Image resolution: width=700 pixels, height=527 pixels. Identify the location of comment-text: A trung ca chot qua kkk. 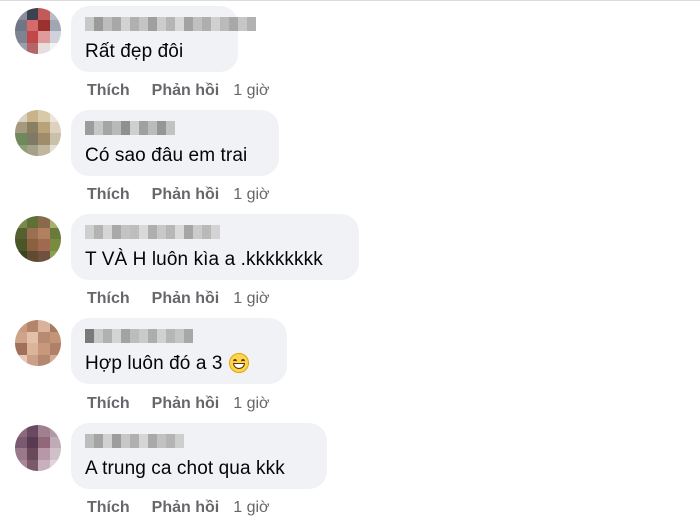
(185, 468).